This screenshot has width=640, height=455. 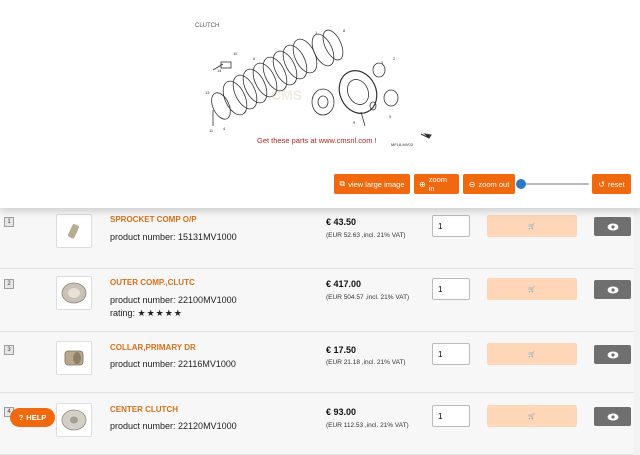 I want to click on reset-label: reset, so click(x=616, y=184).